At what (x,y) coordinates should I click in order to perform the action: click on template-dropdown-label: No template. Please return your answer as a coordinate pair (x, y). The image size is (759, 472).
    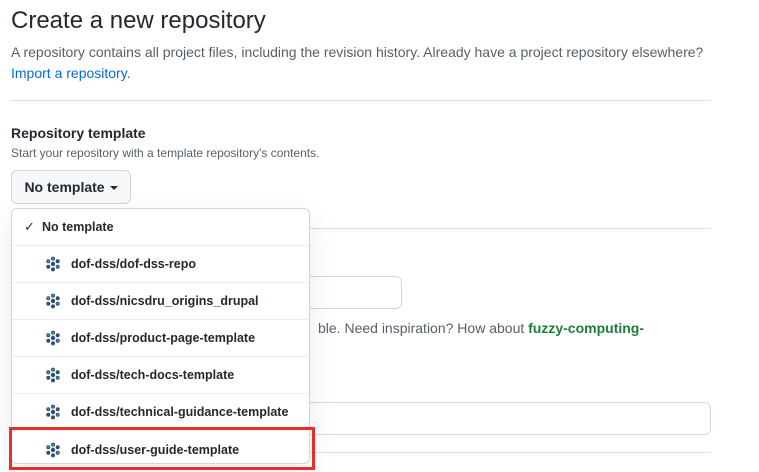
    Looking at the image, I should click on (64, 187).